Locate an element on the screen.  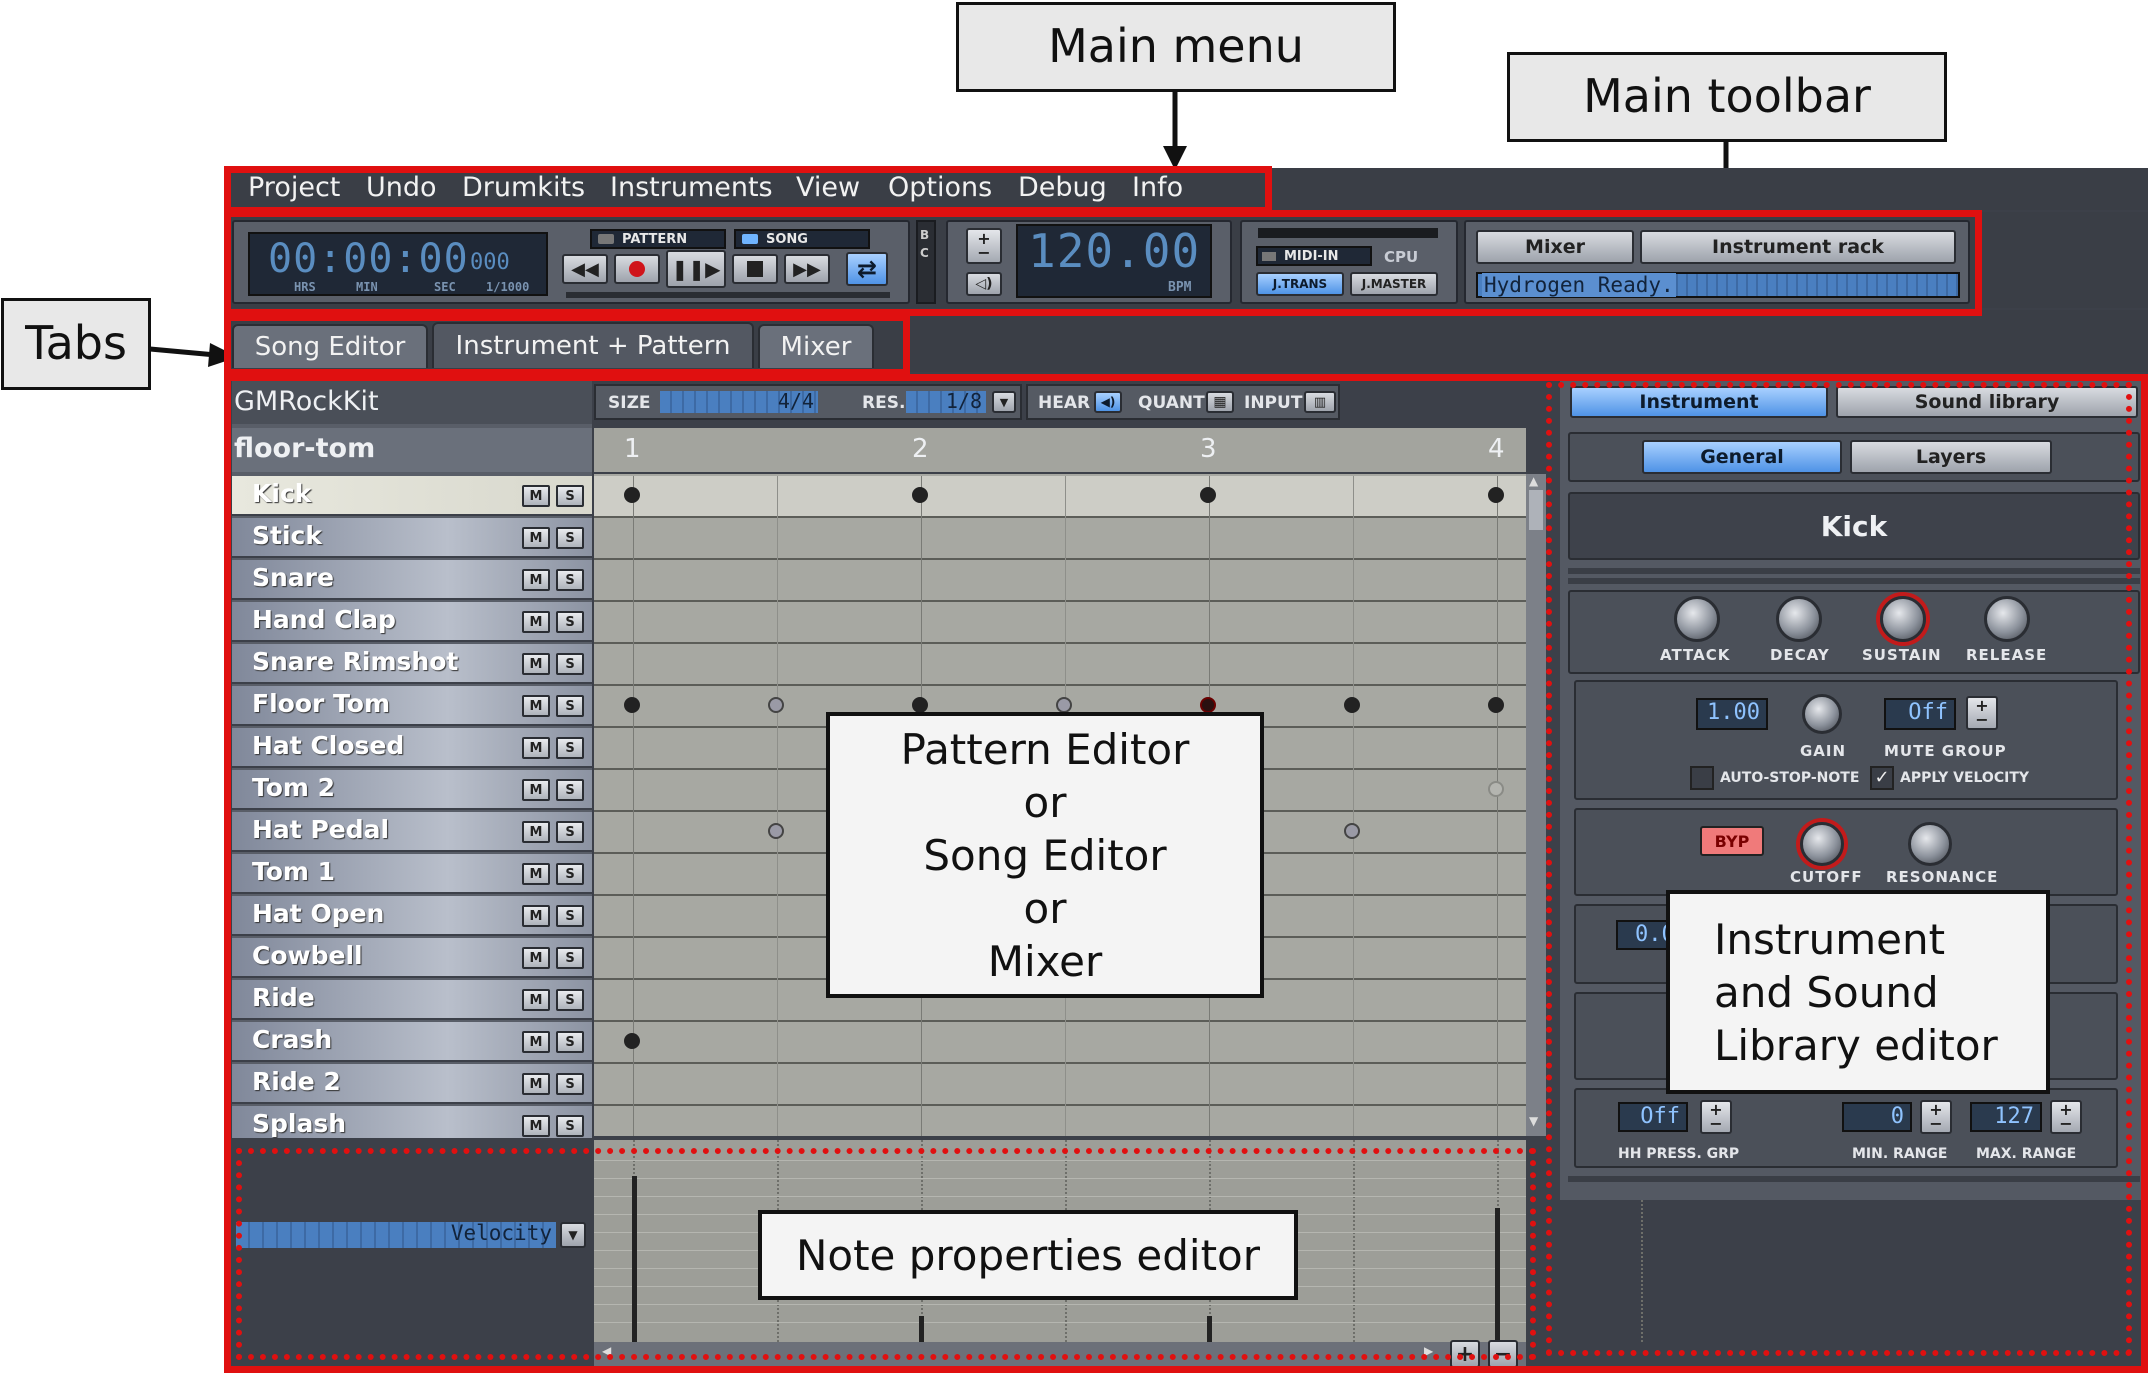
overlay-line-4: or is located at coordinates (1045, 908).